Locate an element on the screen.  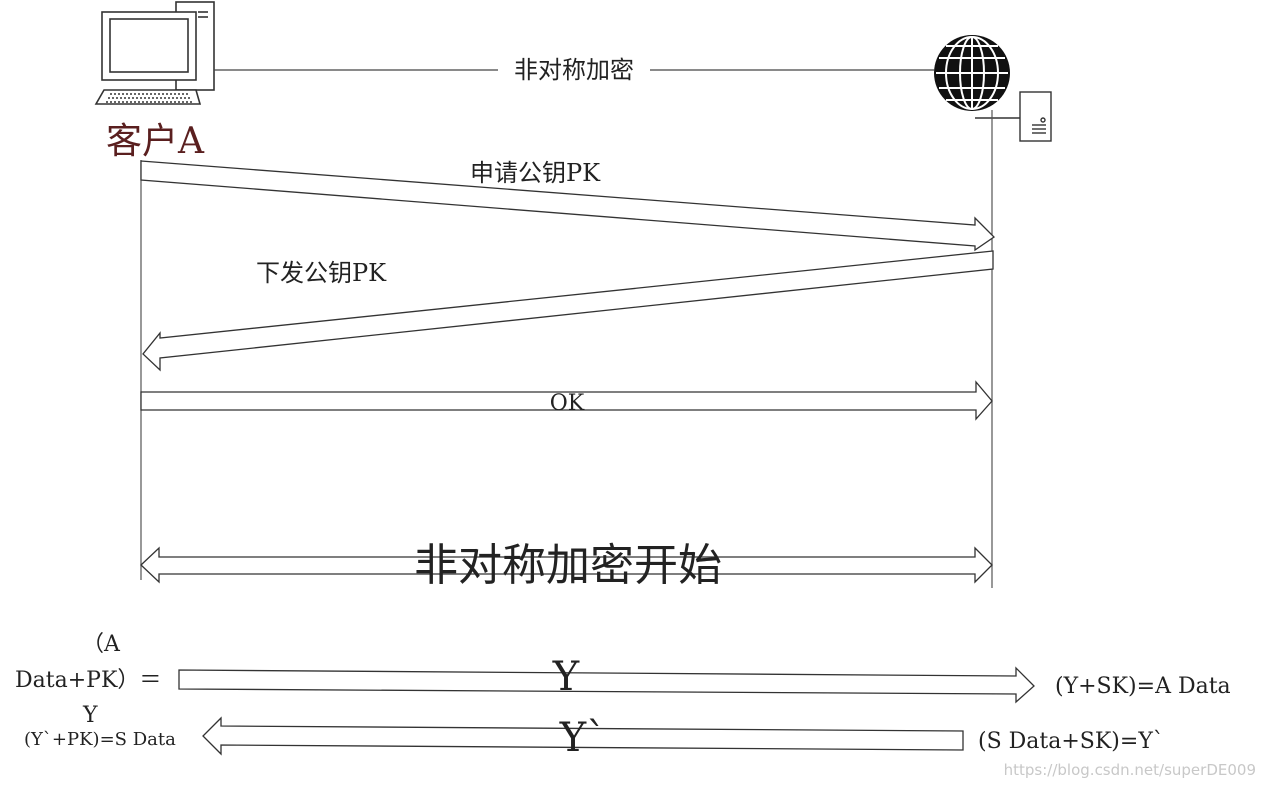
computer-icon is located at coordinates (154, 53).